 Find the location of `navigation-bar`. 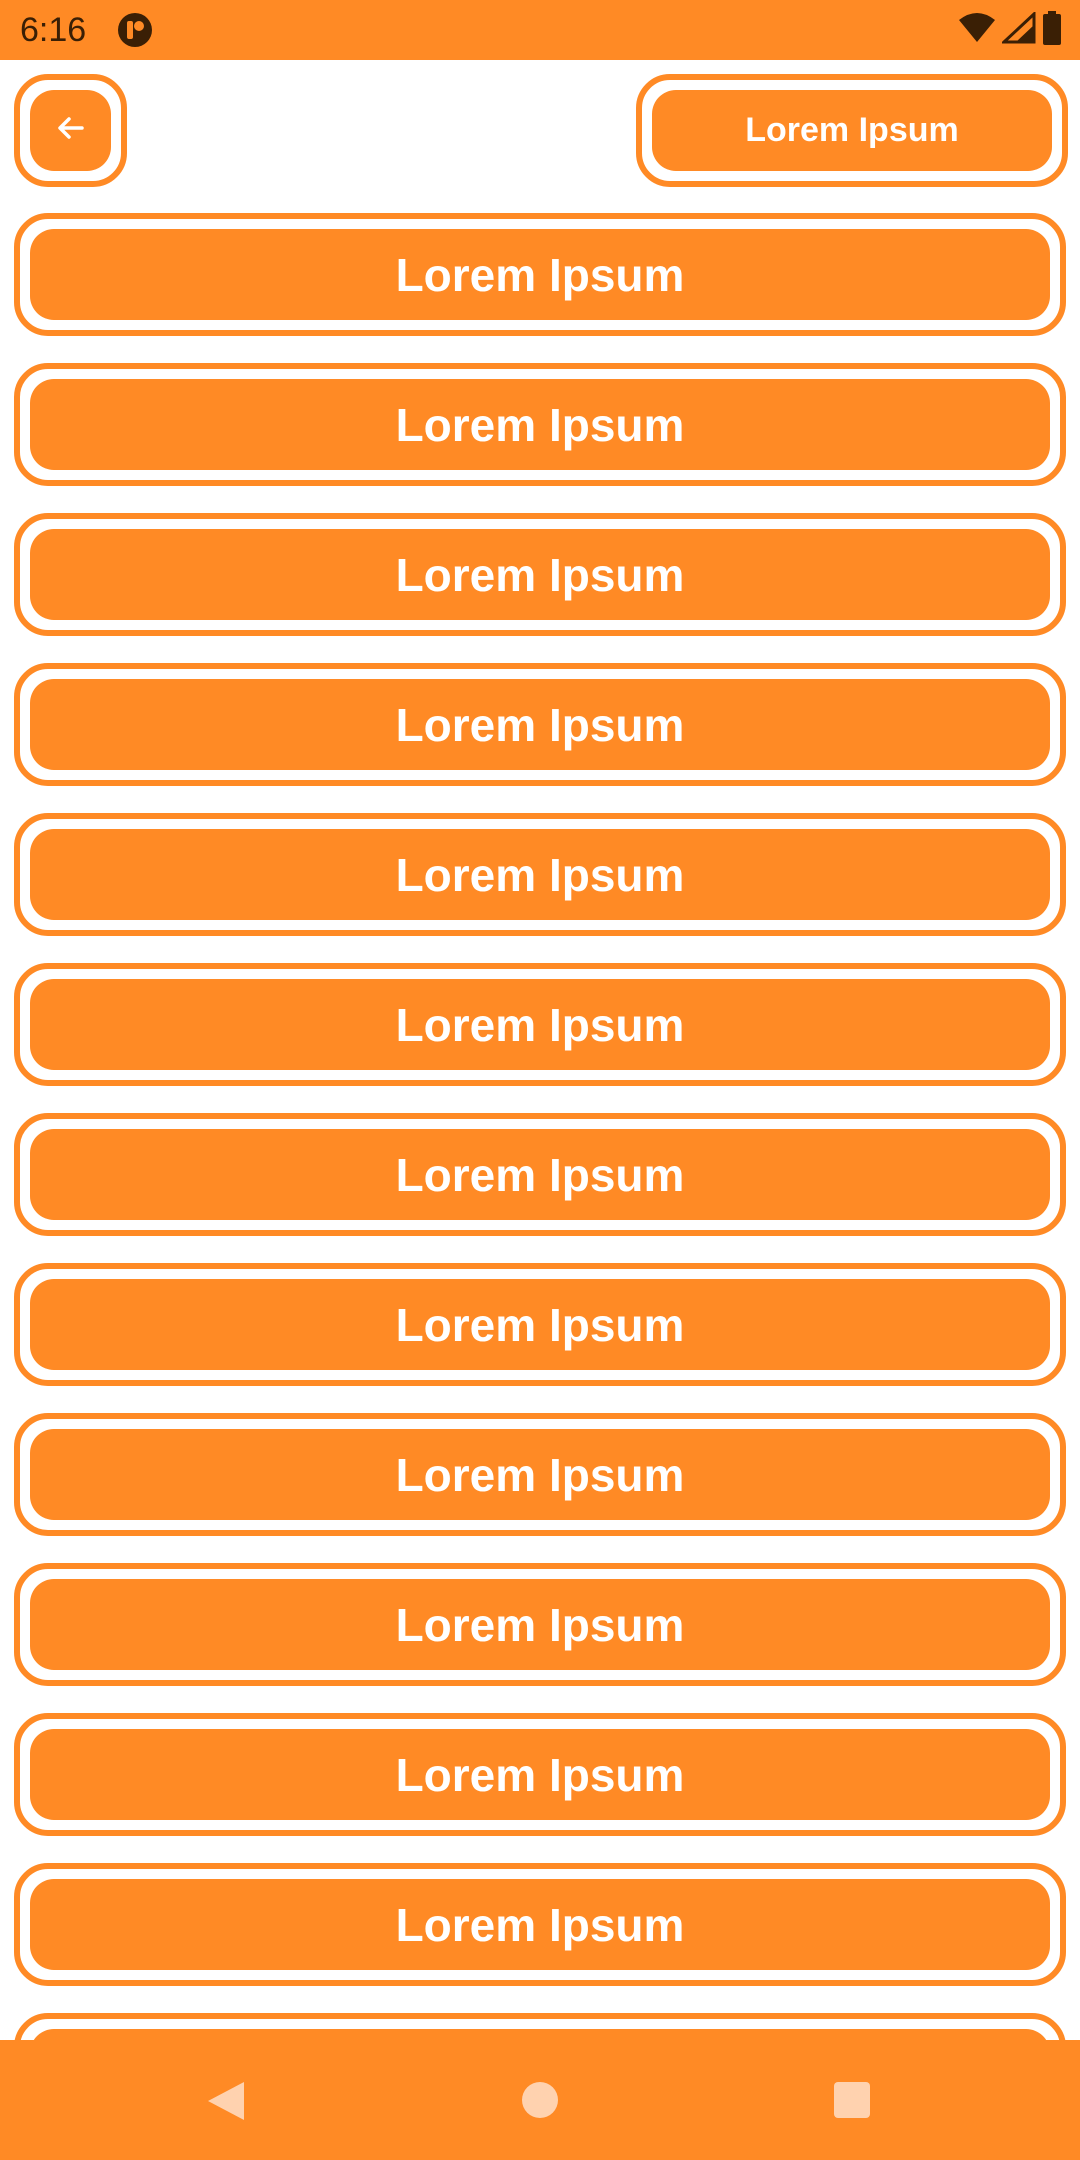

navigation-bar is located at coordinates (540, 2100).